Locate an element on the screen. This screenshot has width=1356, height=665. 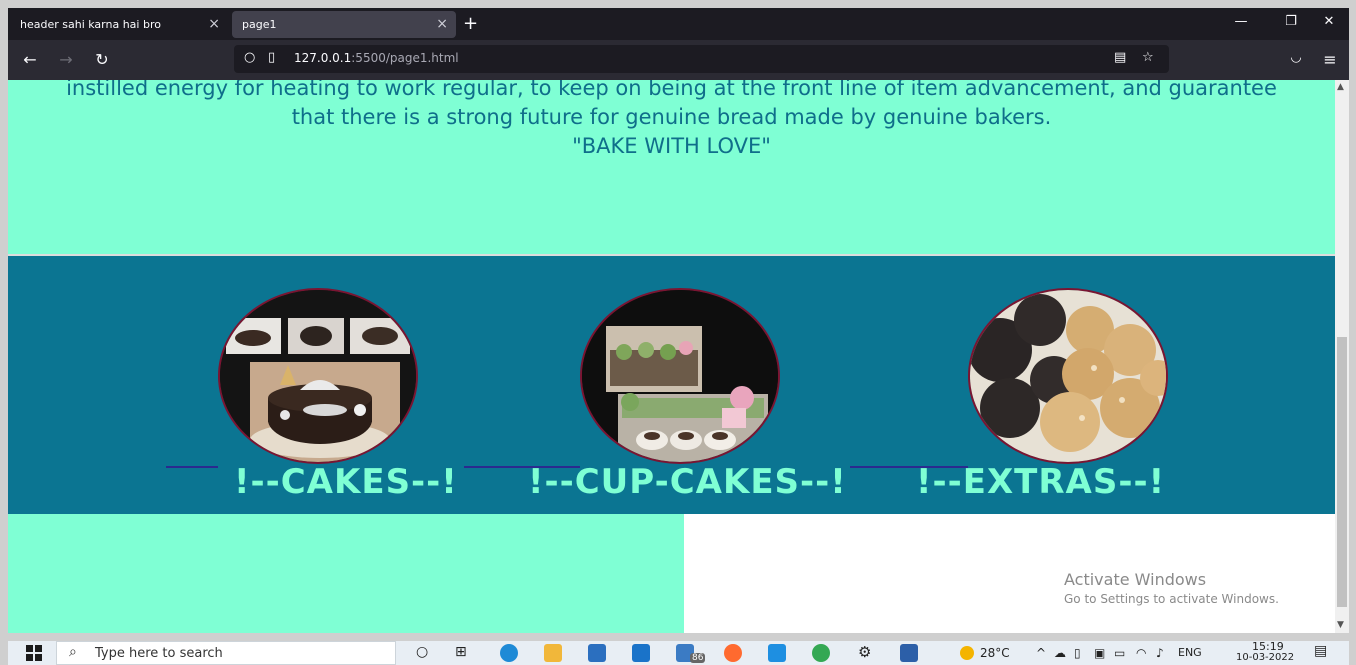
search-icon: ⌕ is located at coordinates (73, 652).